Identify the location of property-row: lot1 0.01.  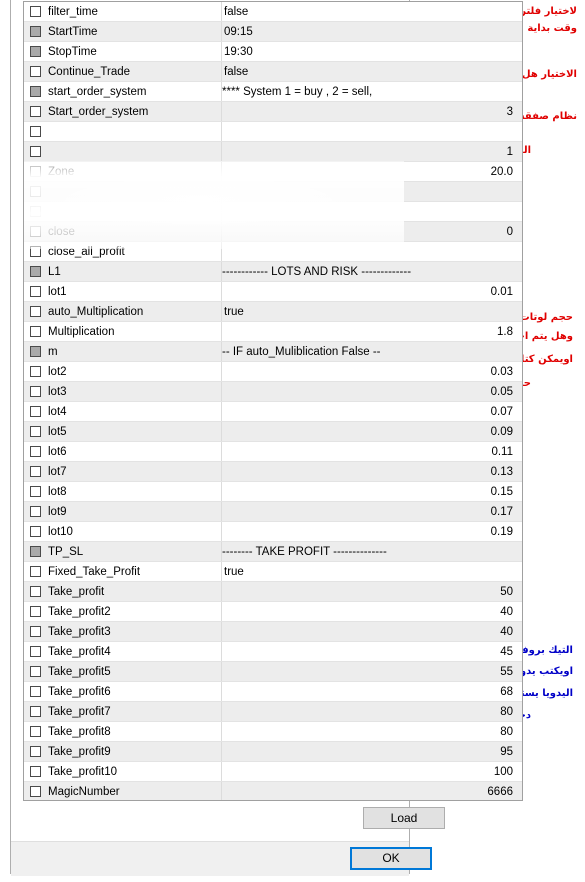
(273, 292).